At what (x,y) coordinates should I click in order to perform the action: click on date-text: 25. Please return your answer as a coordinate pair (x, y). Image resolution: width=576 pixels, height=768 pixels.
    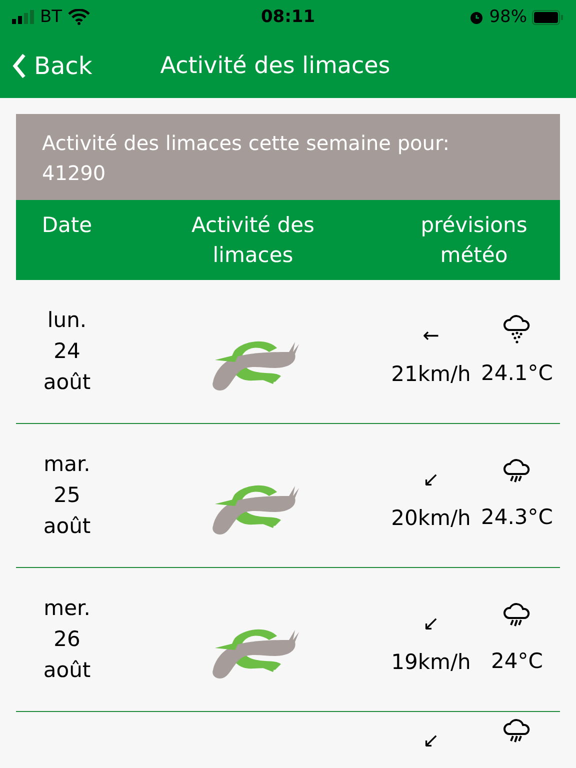
    Looking at the image, I should click on (67, 495).